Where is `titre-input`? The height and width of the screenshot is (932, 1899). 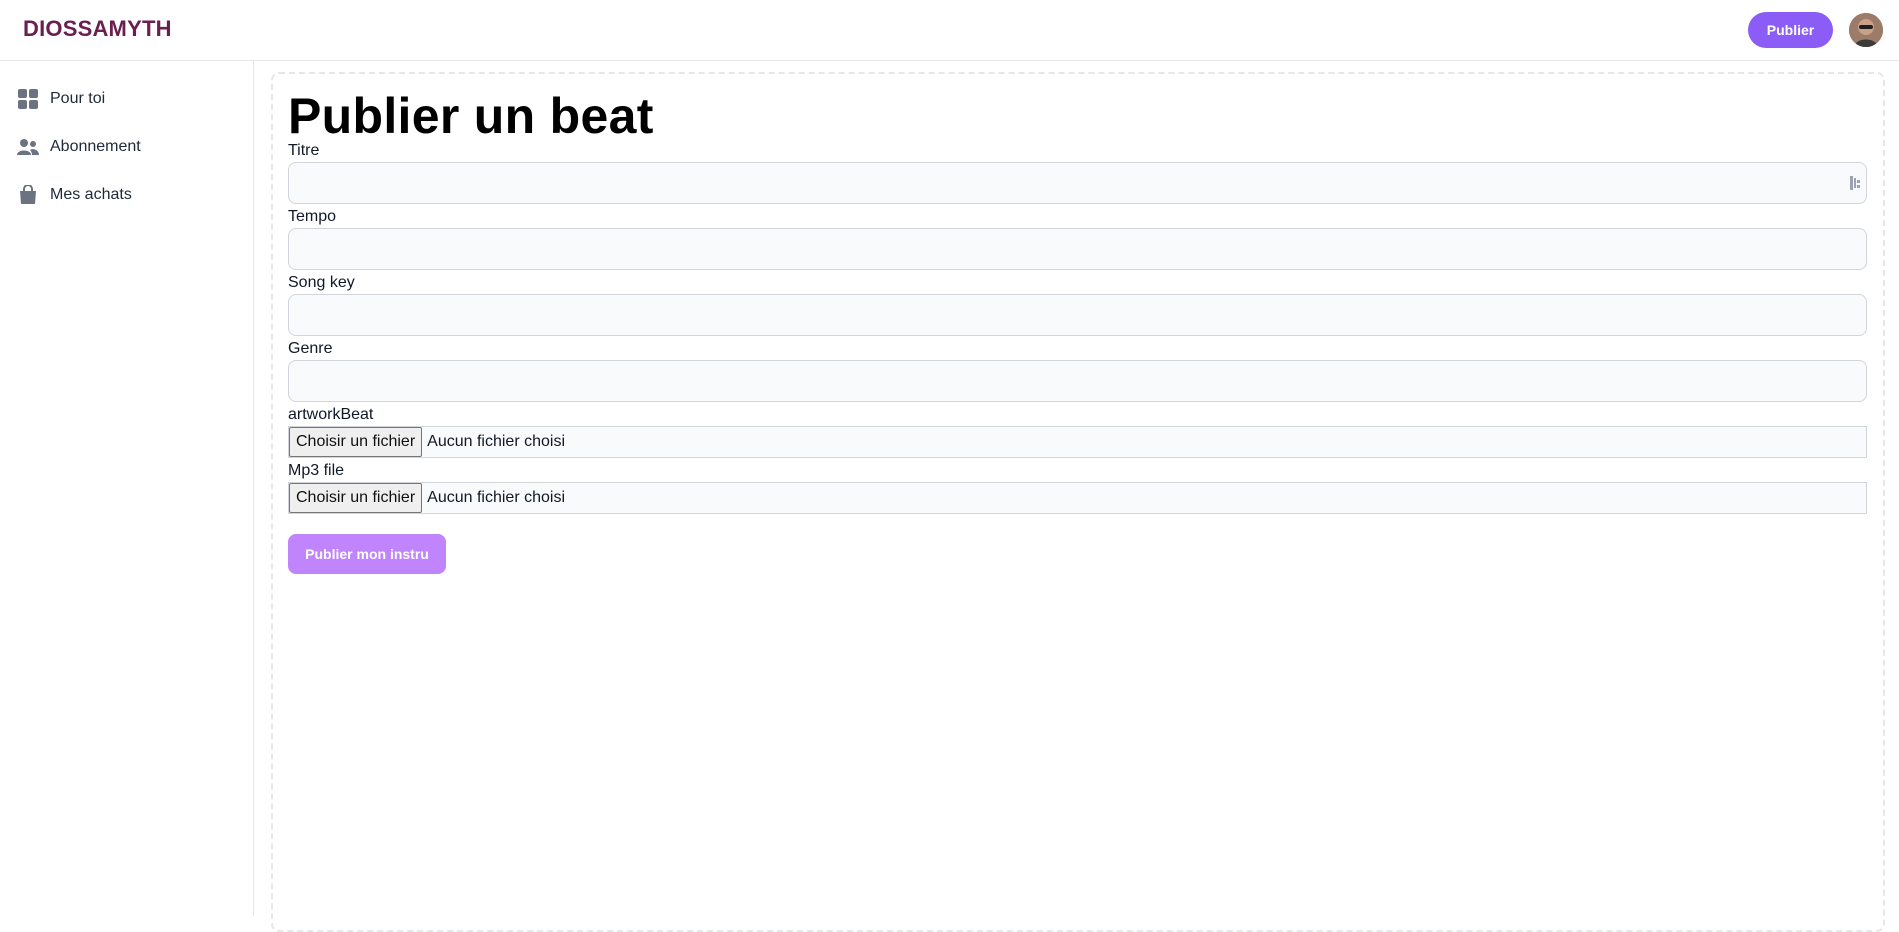
titre-input is located at coordinates (1077, 183).